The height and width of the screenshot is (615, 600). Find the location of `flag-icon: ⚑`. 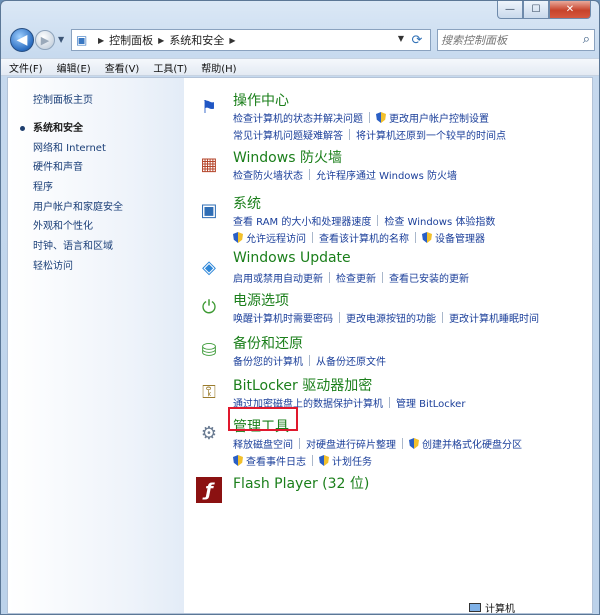

flag-icon: ⚑ is located at coordinates (209, 107).